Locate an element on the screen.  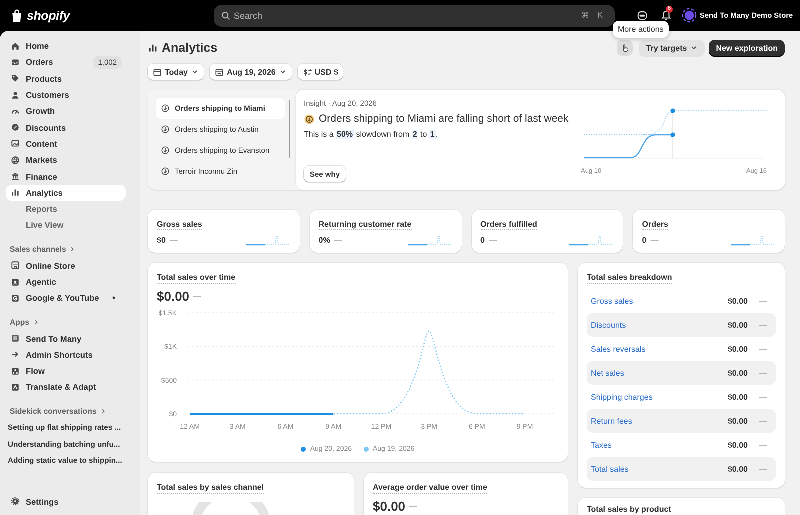
tag-icon is located at coordinates (15, 79).